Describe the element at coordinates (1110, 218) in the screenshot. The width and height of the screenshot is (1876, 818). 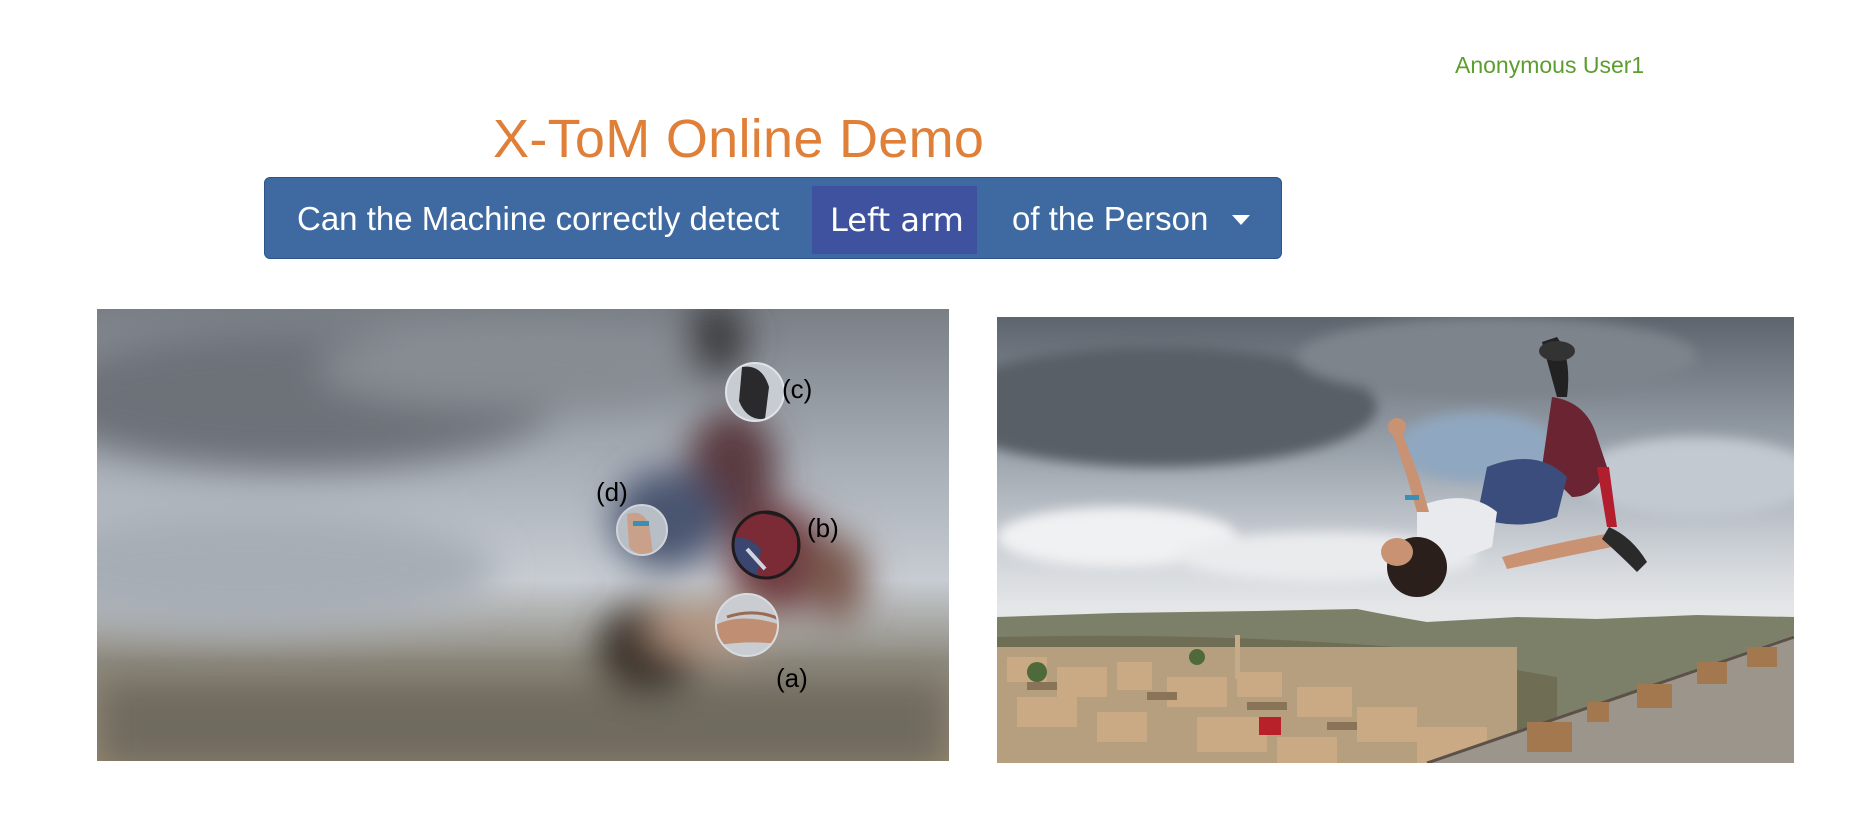
I see `question-suffix: of the Person` at that location.